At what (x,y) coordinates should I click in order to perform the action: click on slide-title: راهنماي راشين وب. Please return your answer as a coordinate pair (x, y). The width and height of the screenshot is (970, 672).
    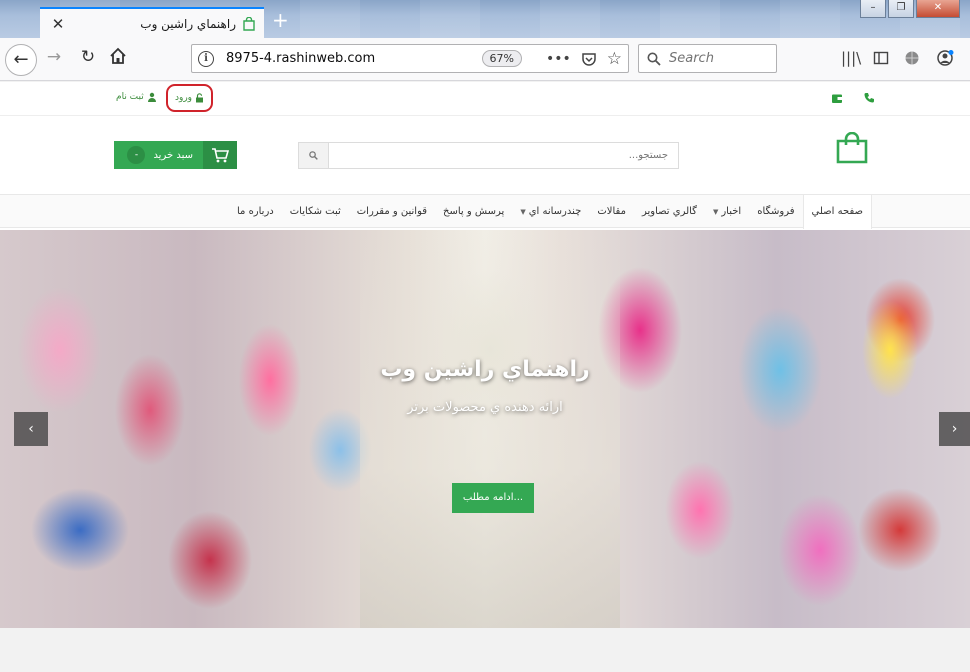
    Looking at the image, I should click on (485, 369).